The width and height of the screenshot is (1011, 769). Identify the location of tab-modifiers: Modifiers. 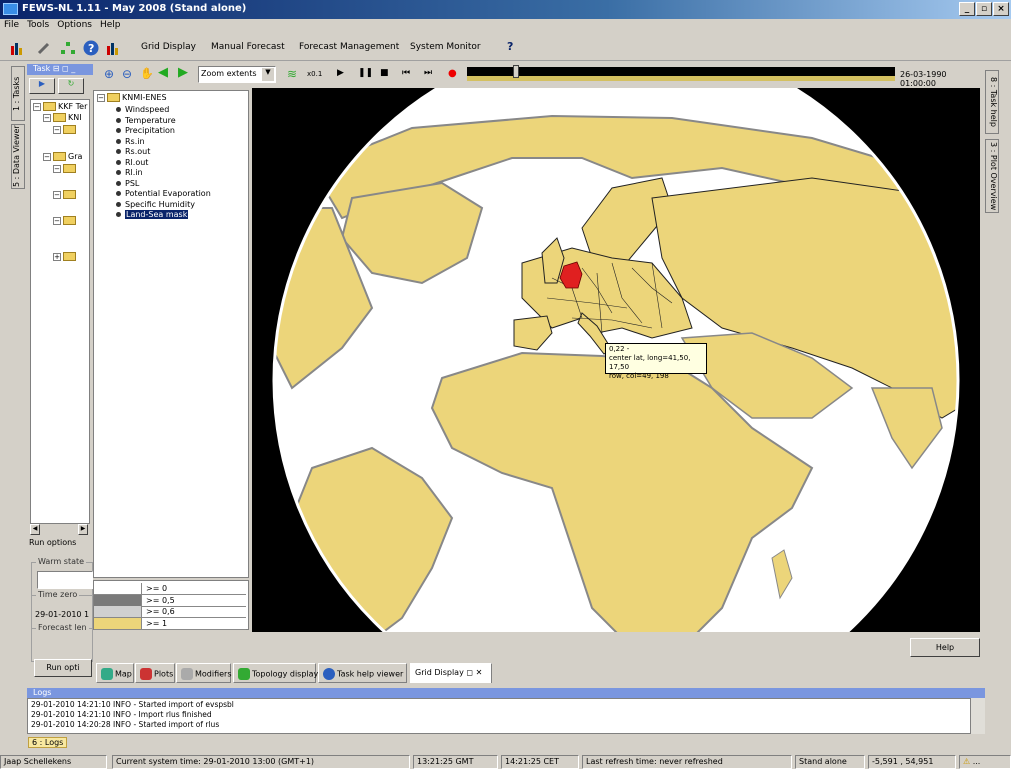
(204, 673).